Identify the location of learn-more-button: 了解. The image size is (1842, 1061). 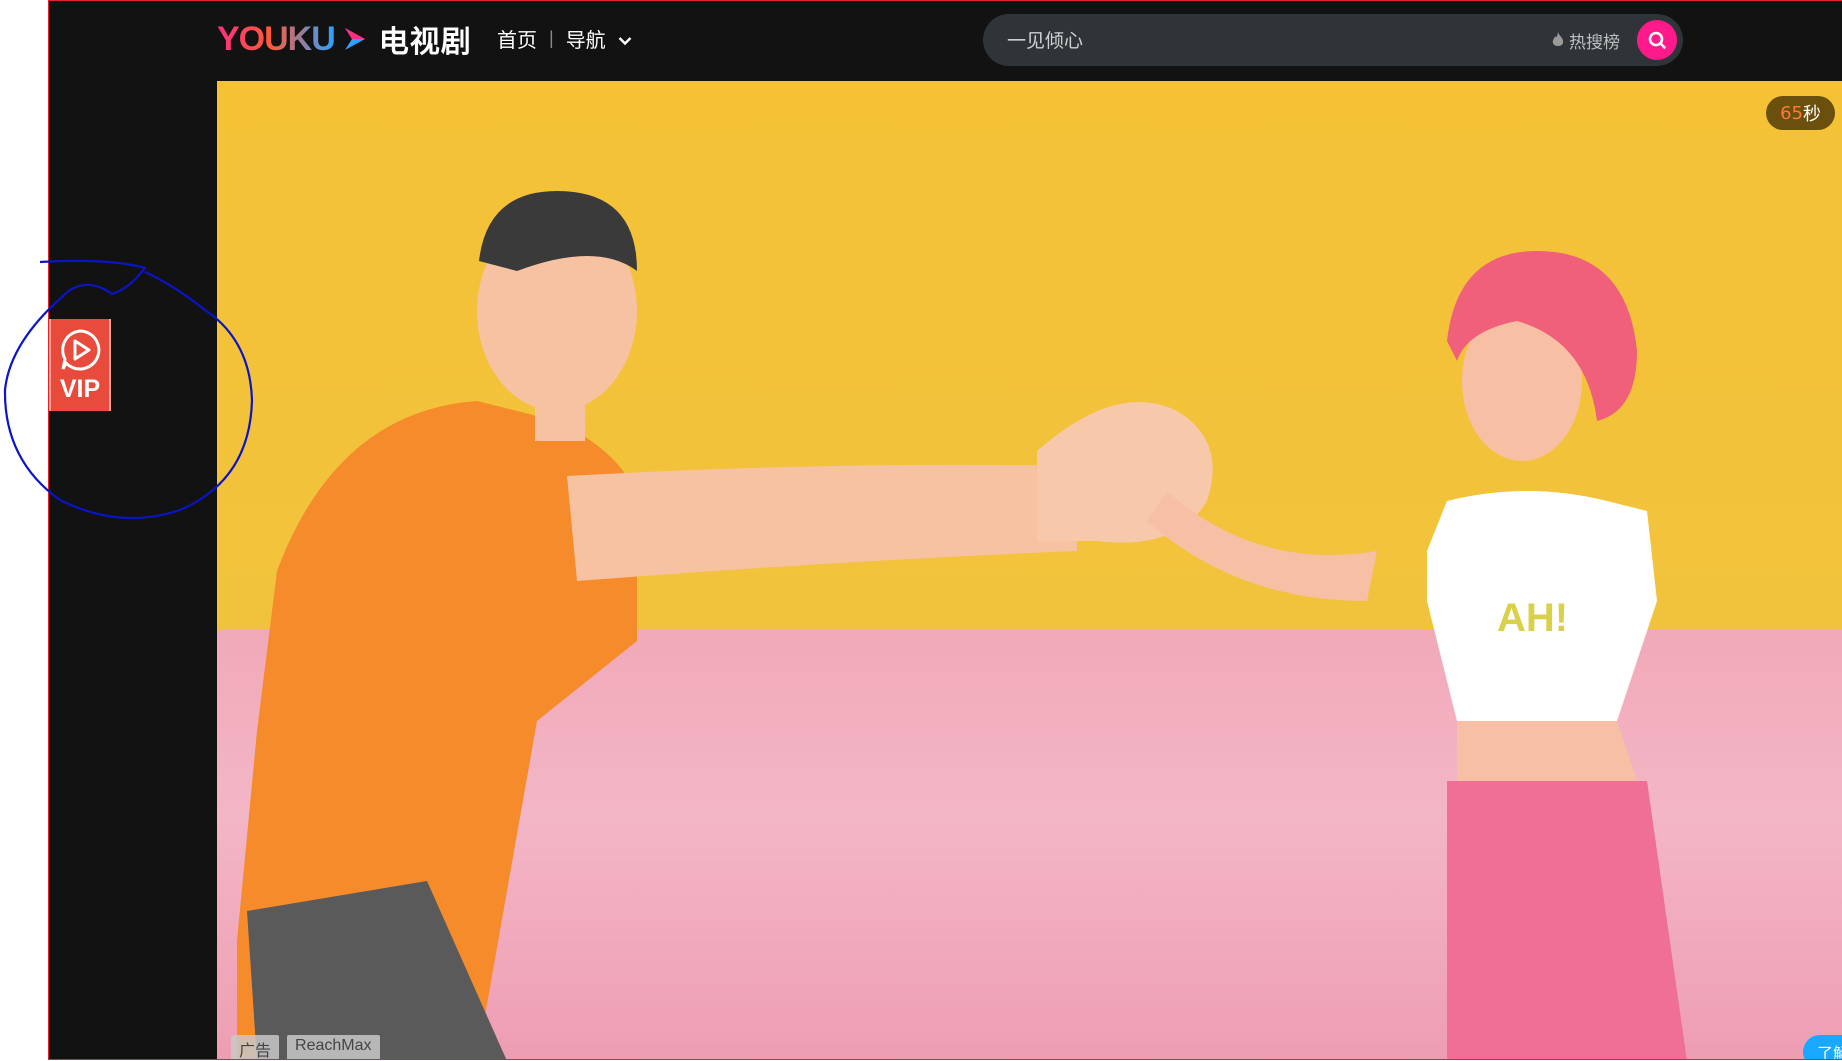
(1822, 1047).